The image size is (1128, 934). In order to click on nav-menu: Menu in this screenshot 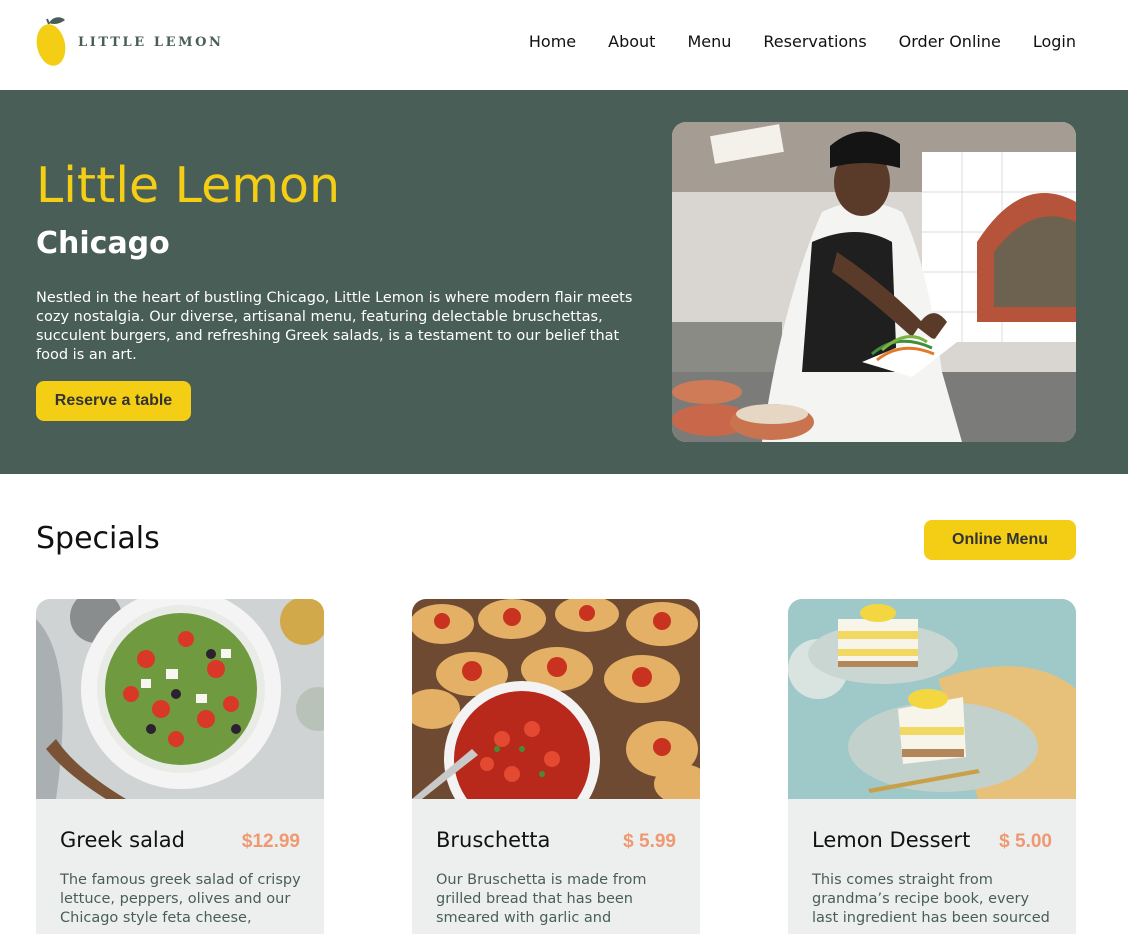, I will do `click(709, 41)`.